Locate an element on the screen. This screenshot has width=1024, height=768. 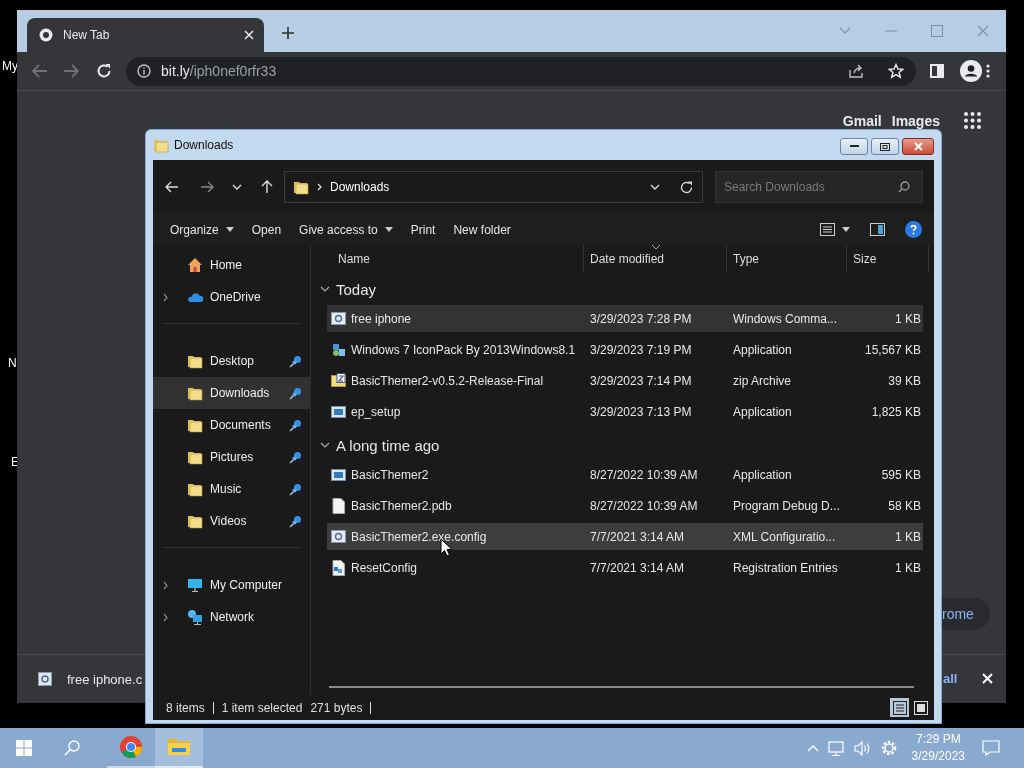
size-cell-text: 1 KB is located at coordinates (908, 567).